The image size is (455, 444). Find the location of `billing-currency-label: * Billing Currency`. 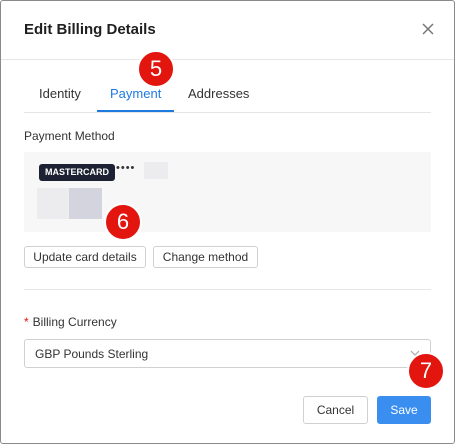

billing-currency-label: * Billing Currency is located at coordinates (70, 322).